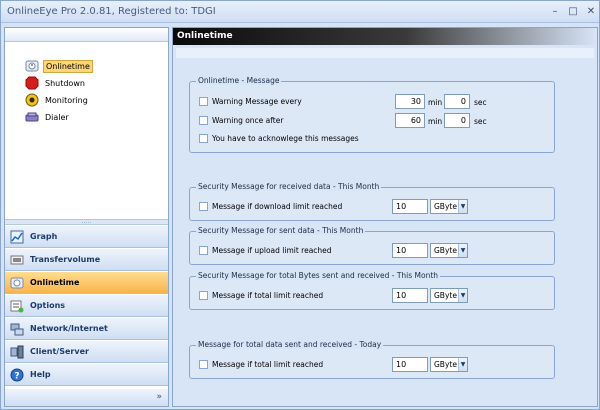 The height and width of the screenshot is (410, 600). I want to click on warn-every-label: Warning Message every, so click(257, 101).